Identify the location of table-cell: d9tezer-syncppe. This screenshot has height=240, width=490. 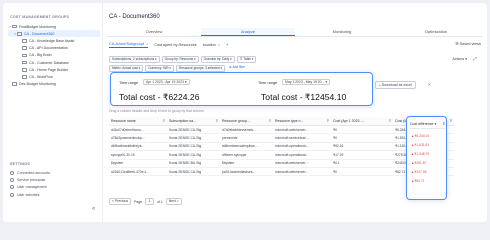
(234, 154).